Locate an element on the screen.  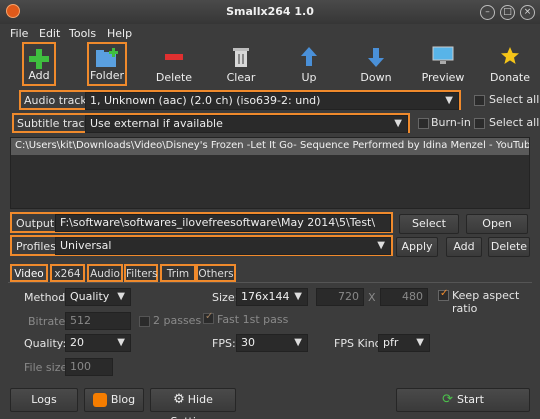
method-value: Quality is located at coordinates (90, 296).